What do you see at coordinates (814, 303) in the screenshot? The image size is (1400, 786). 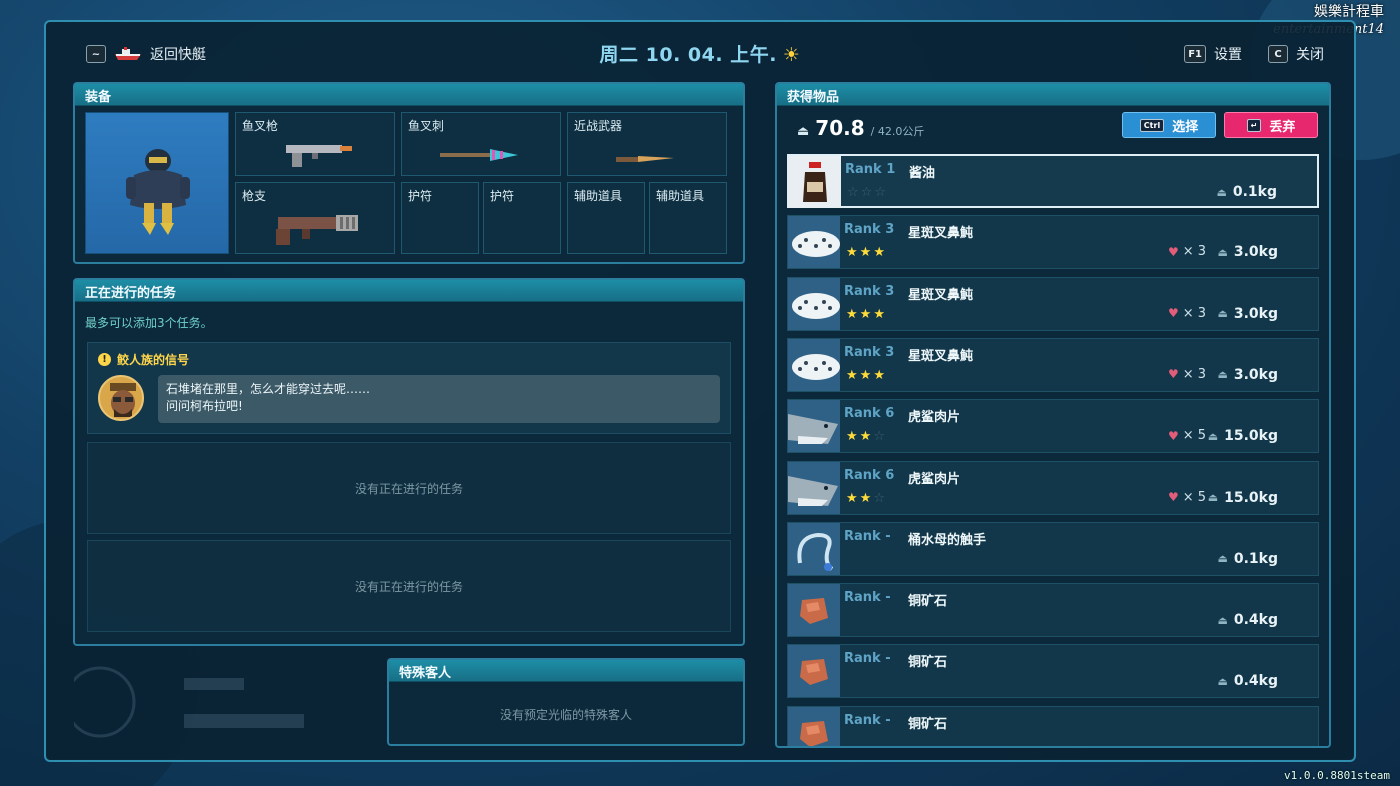 I see `pufferfish-icon` at bounding box center [814, 303].